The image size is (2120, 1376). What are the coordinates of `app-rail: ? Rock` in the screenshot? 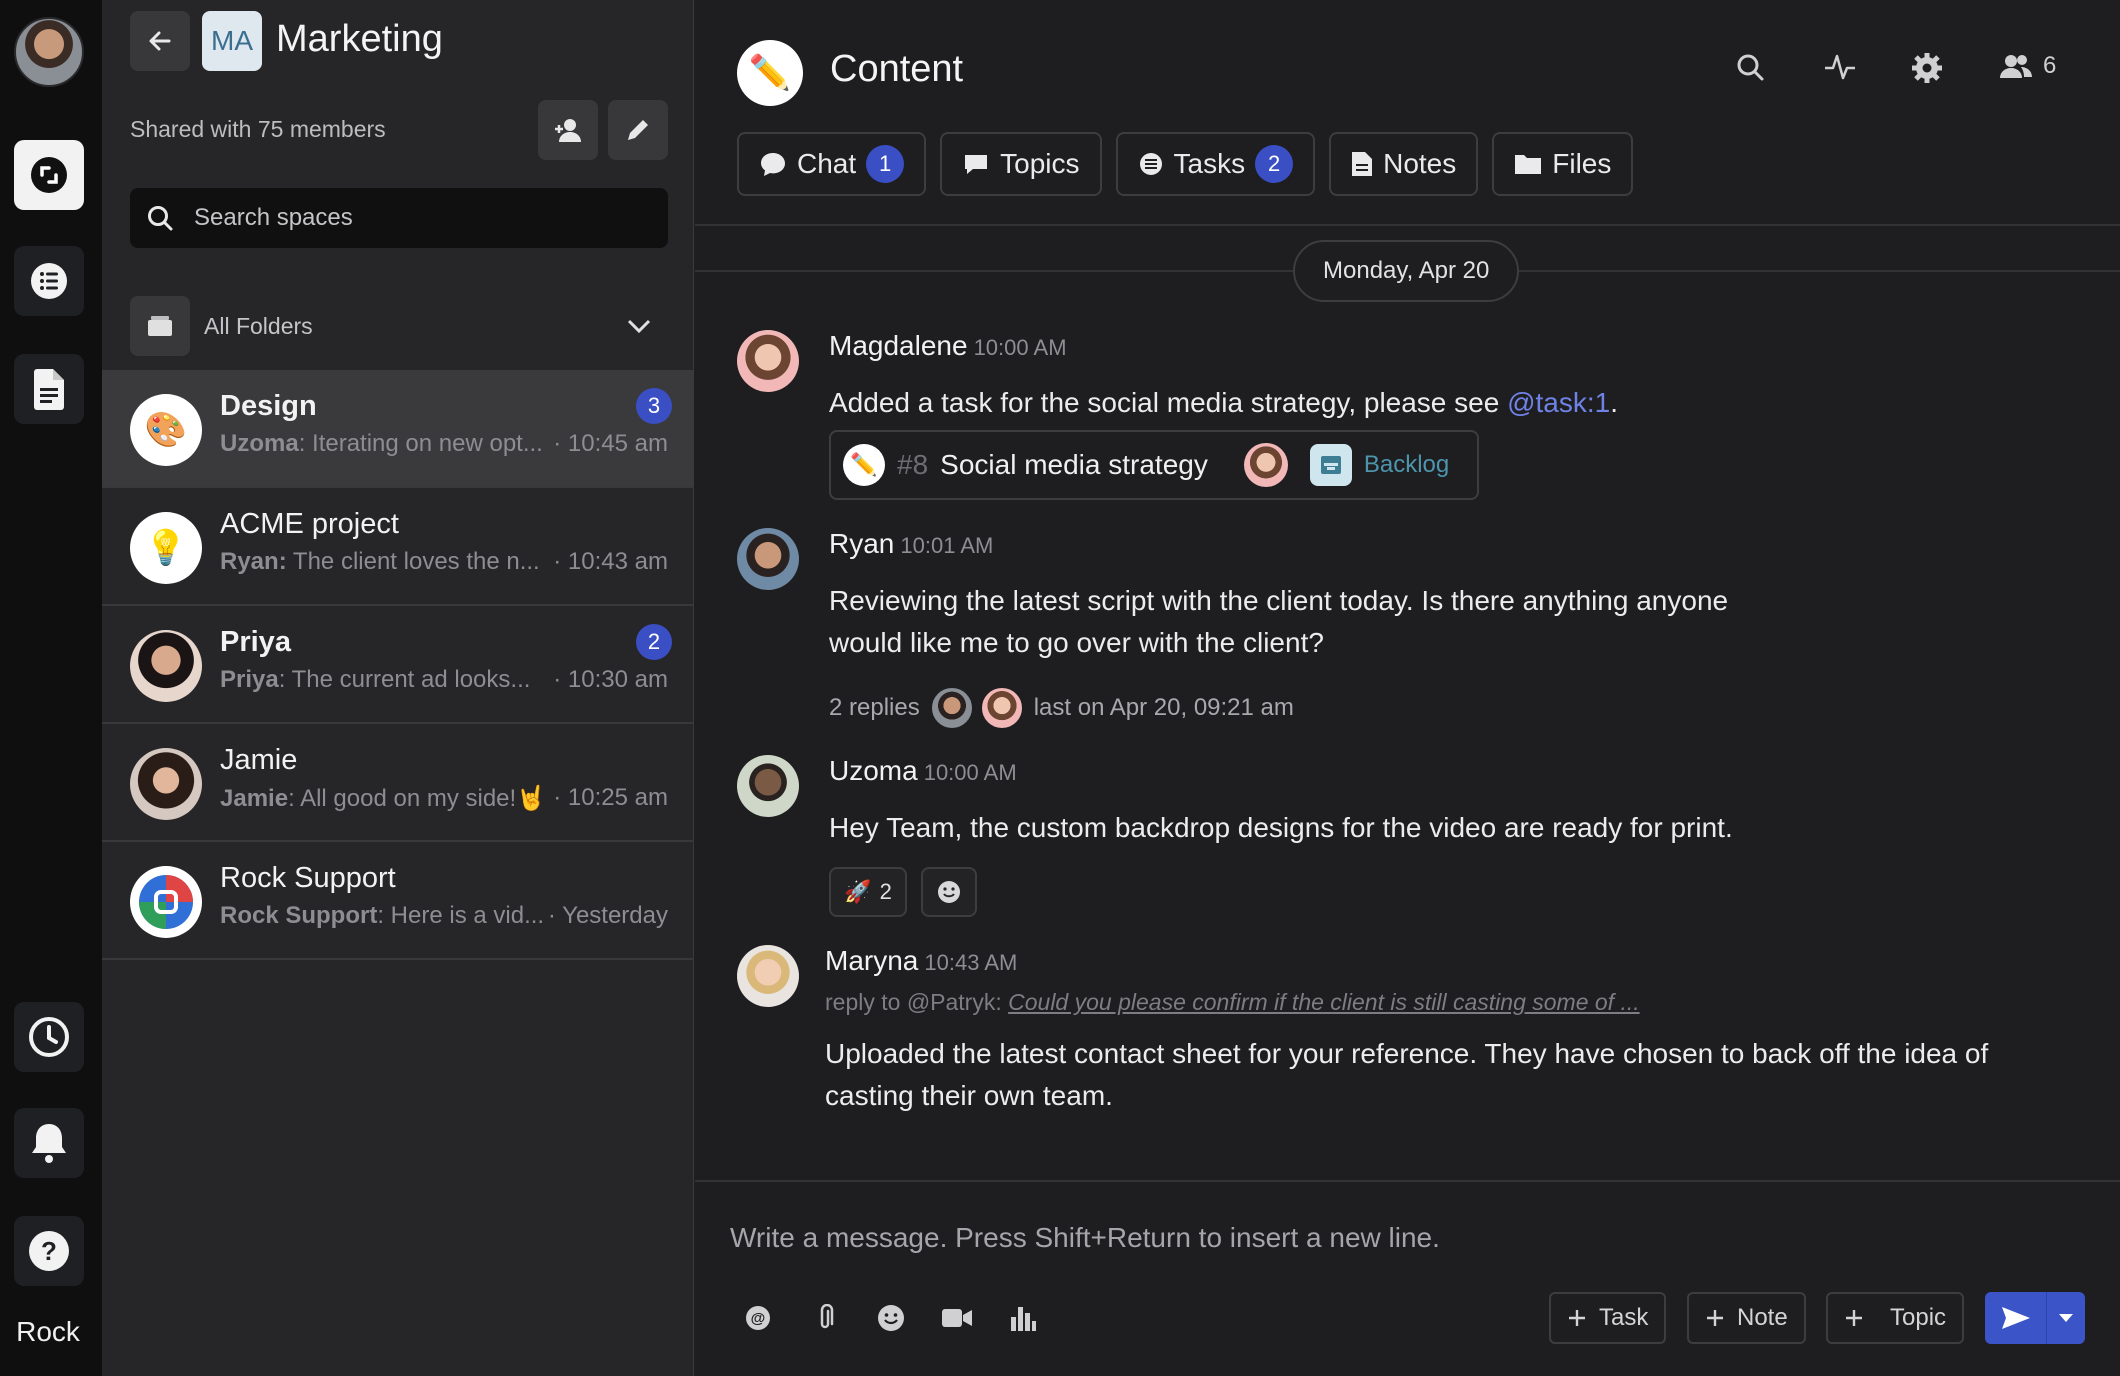 It's located at (51, 688).